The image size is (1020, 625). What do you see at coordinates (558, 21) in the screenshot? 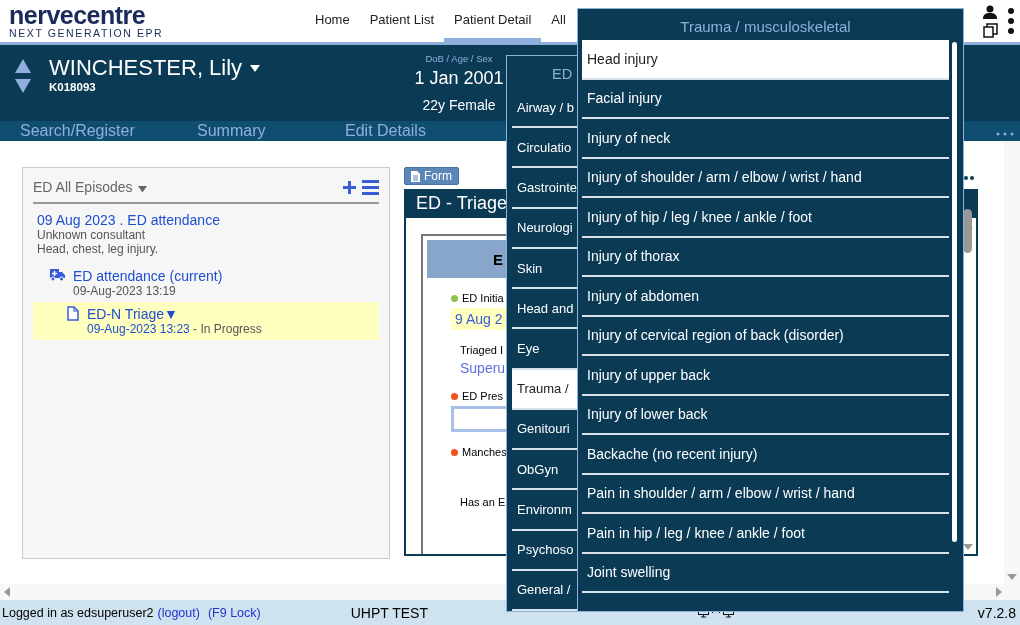
I see `nav-tab: All` at bounding box center [558, 21].